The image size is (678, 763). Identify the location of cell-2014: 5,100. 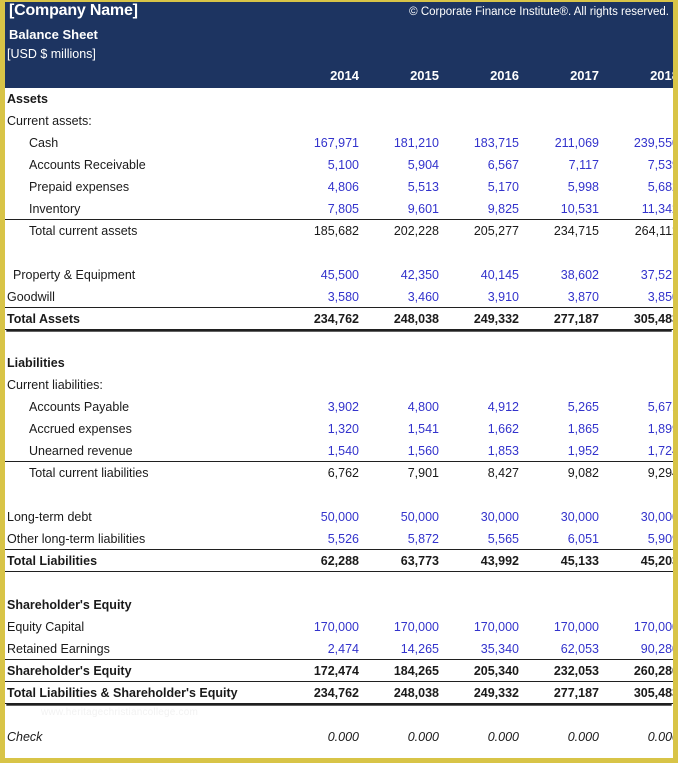
(323, 165).